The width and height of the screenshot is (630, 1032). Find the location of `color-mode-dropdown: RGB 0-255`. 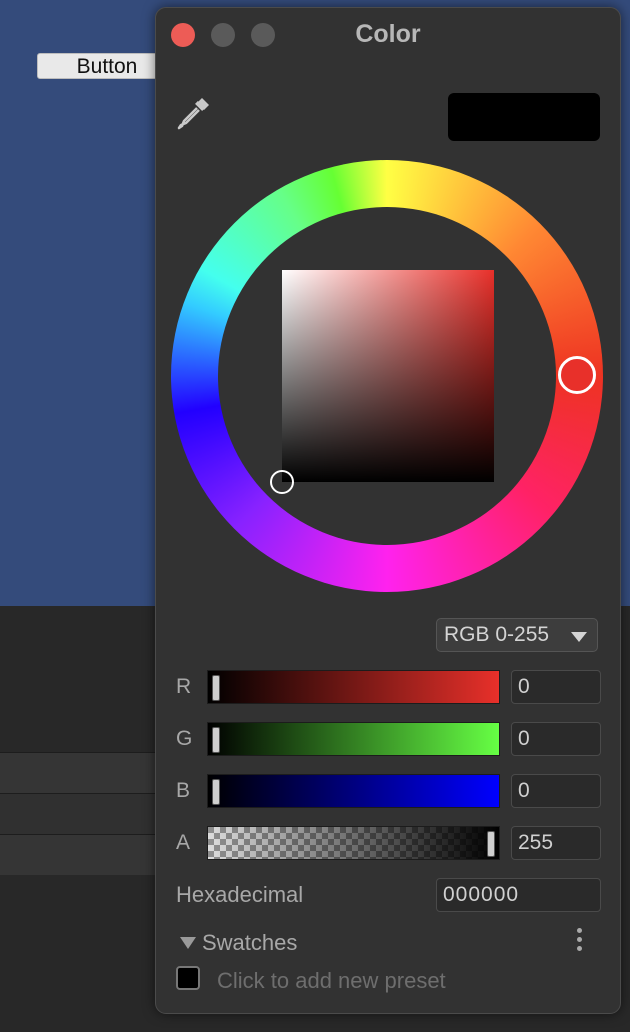

color-mode-dropdown: RGB 0-255 is located at coordinates (517, 635).